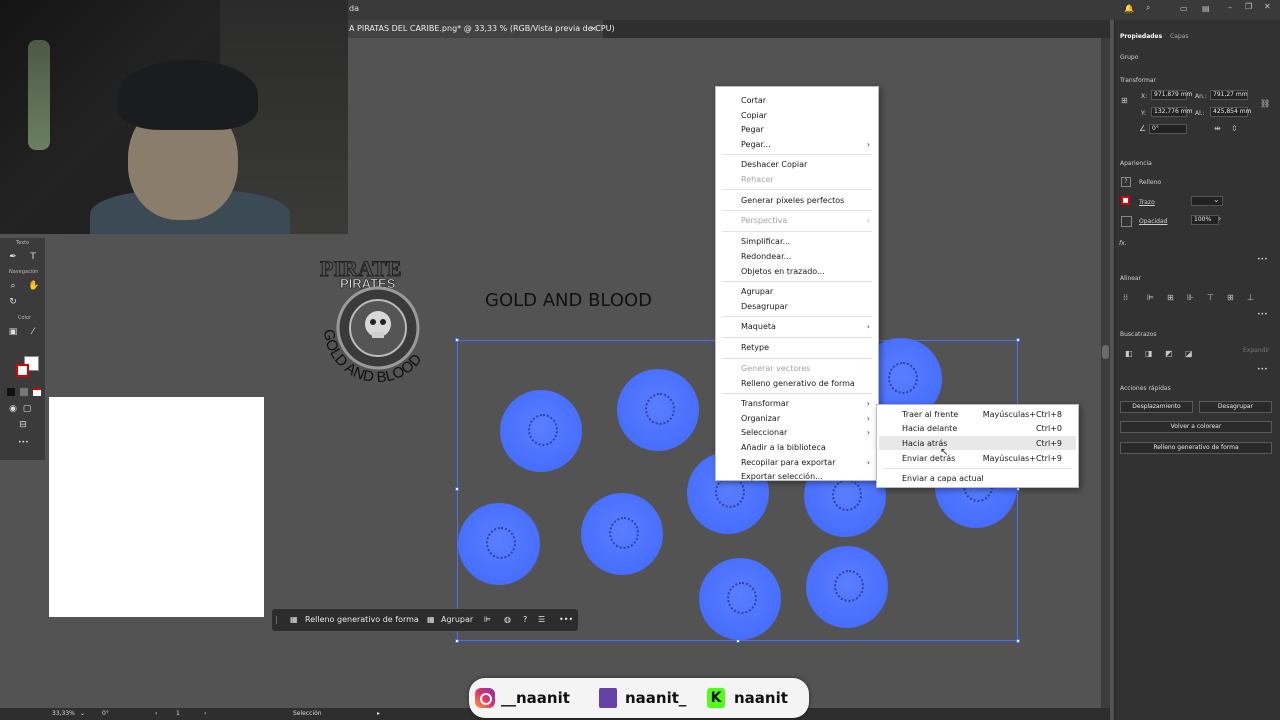 Image resolution: width=1280 pixels, height=720 pixels. I want to click on align-left-icon: ⊫, so click(1150, 297).